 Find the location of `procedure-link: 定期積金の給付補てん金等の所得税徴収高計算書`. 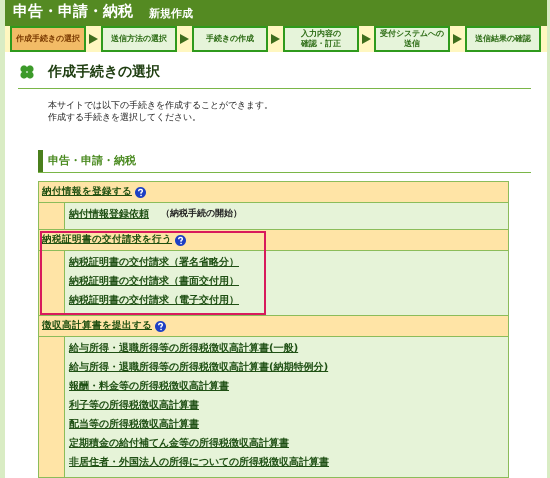

procedure-link: 定期積金の給付補てん金等の所得税徴収高計算書 is located at coordinates (179, 443).